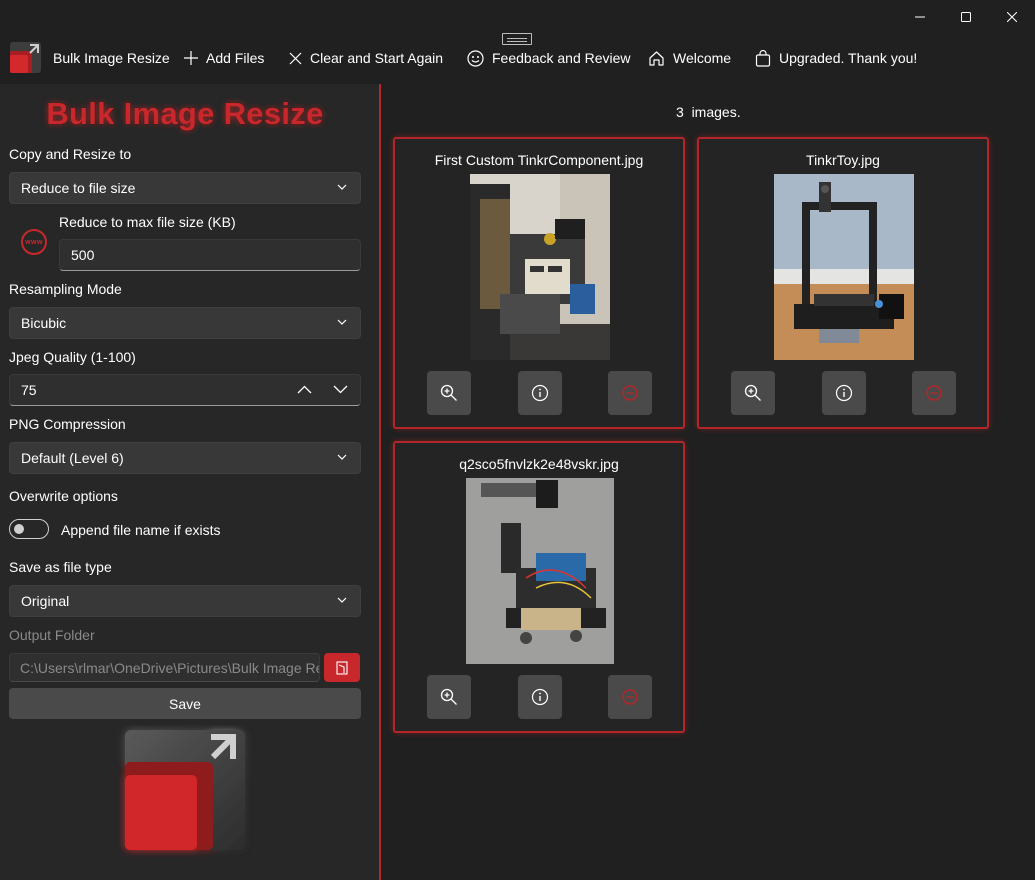 The image size is (1035, 880). Describe the element at coordinates (304, 389) in the screenshot. I see `chevron-up-icon` at that location.